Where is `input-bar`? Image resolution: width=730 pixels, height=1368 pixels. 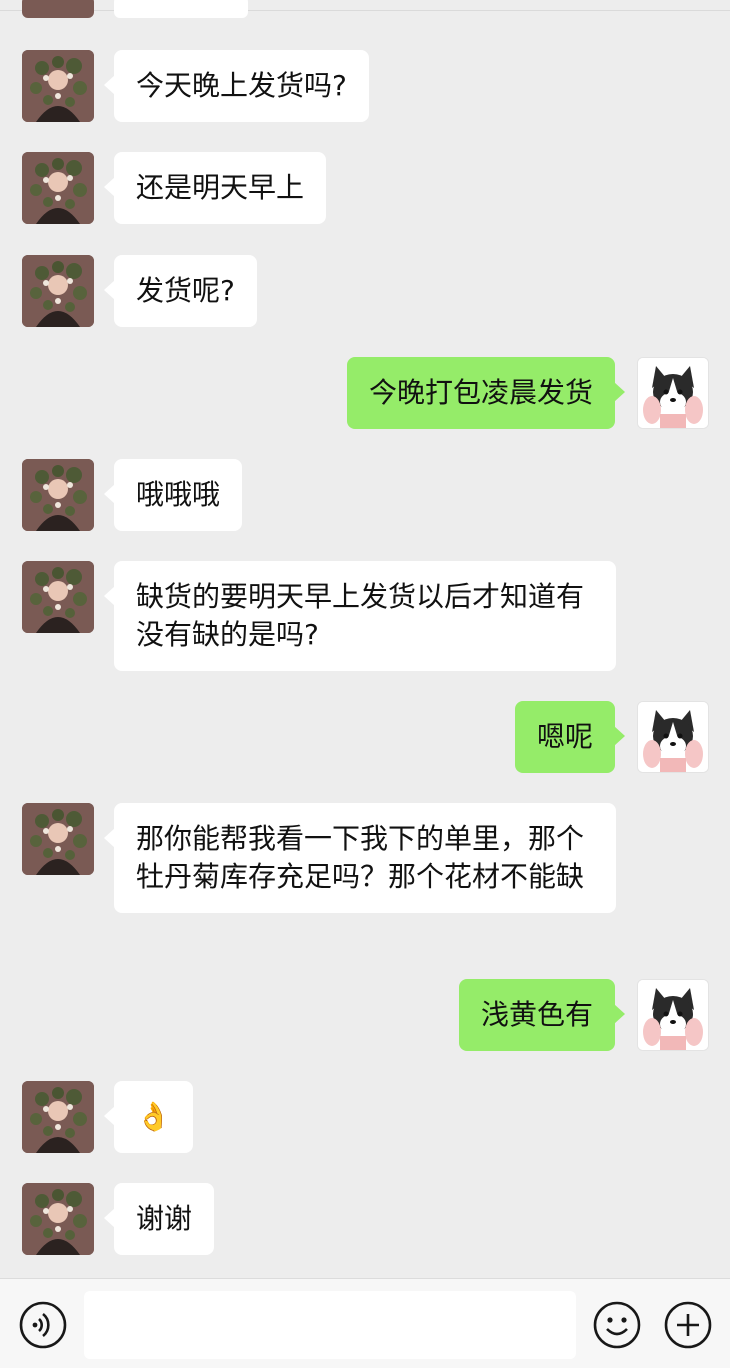 input-bar is located at coordinates (365, 1323).